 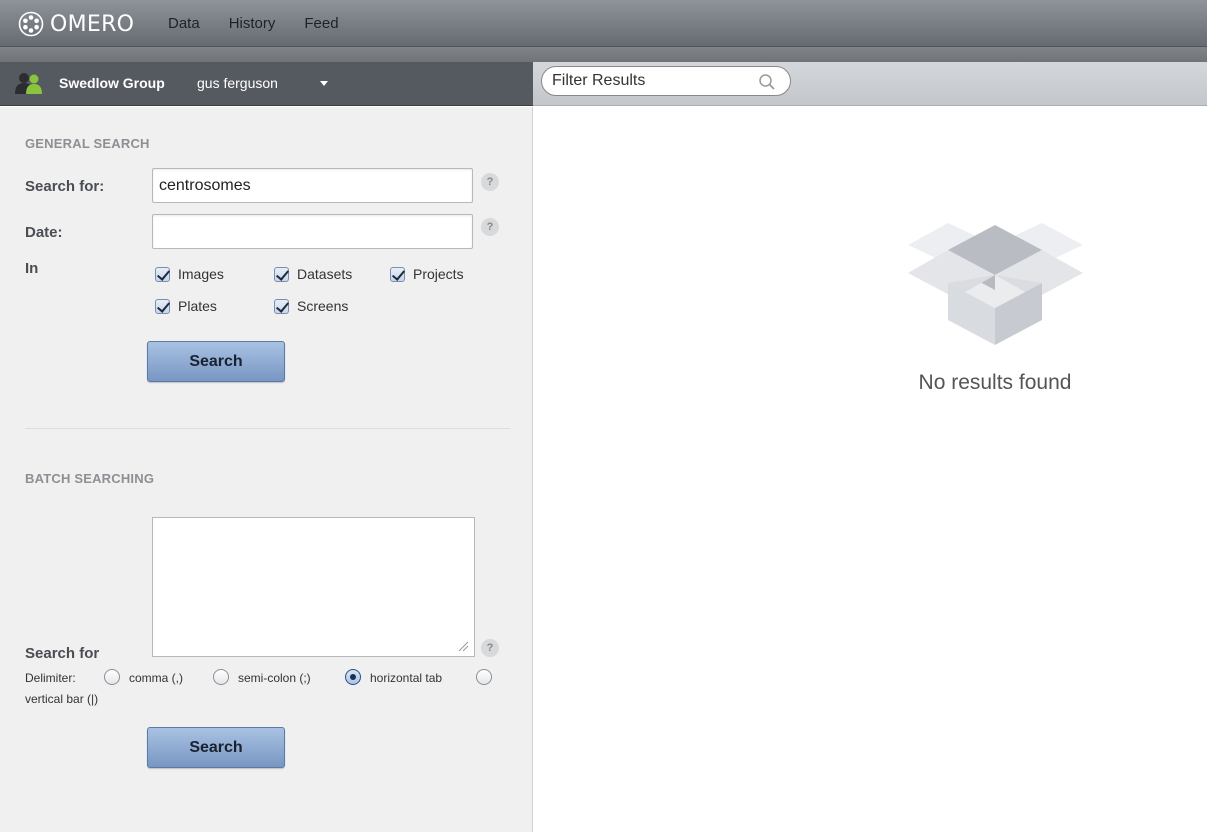 What do you see at coordinates (28, 83) in the screenshot?
I see `group-icon` at bounding box center [28, 83].